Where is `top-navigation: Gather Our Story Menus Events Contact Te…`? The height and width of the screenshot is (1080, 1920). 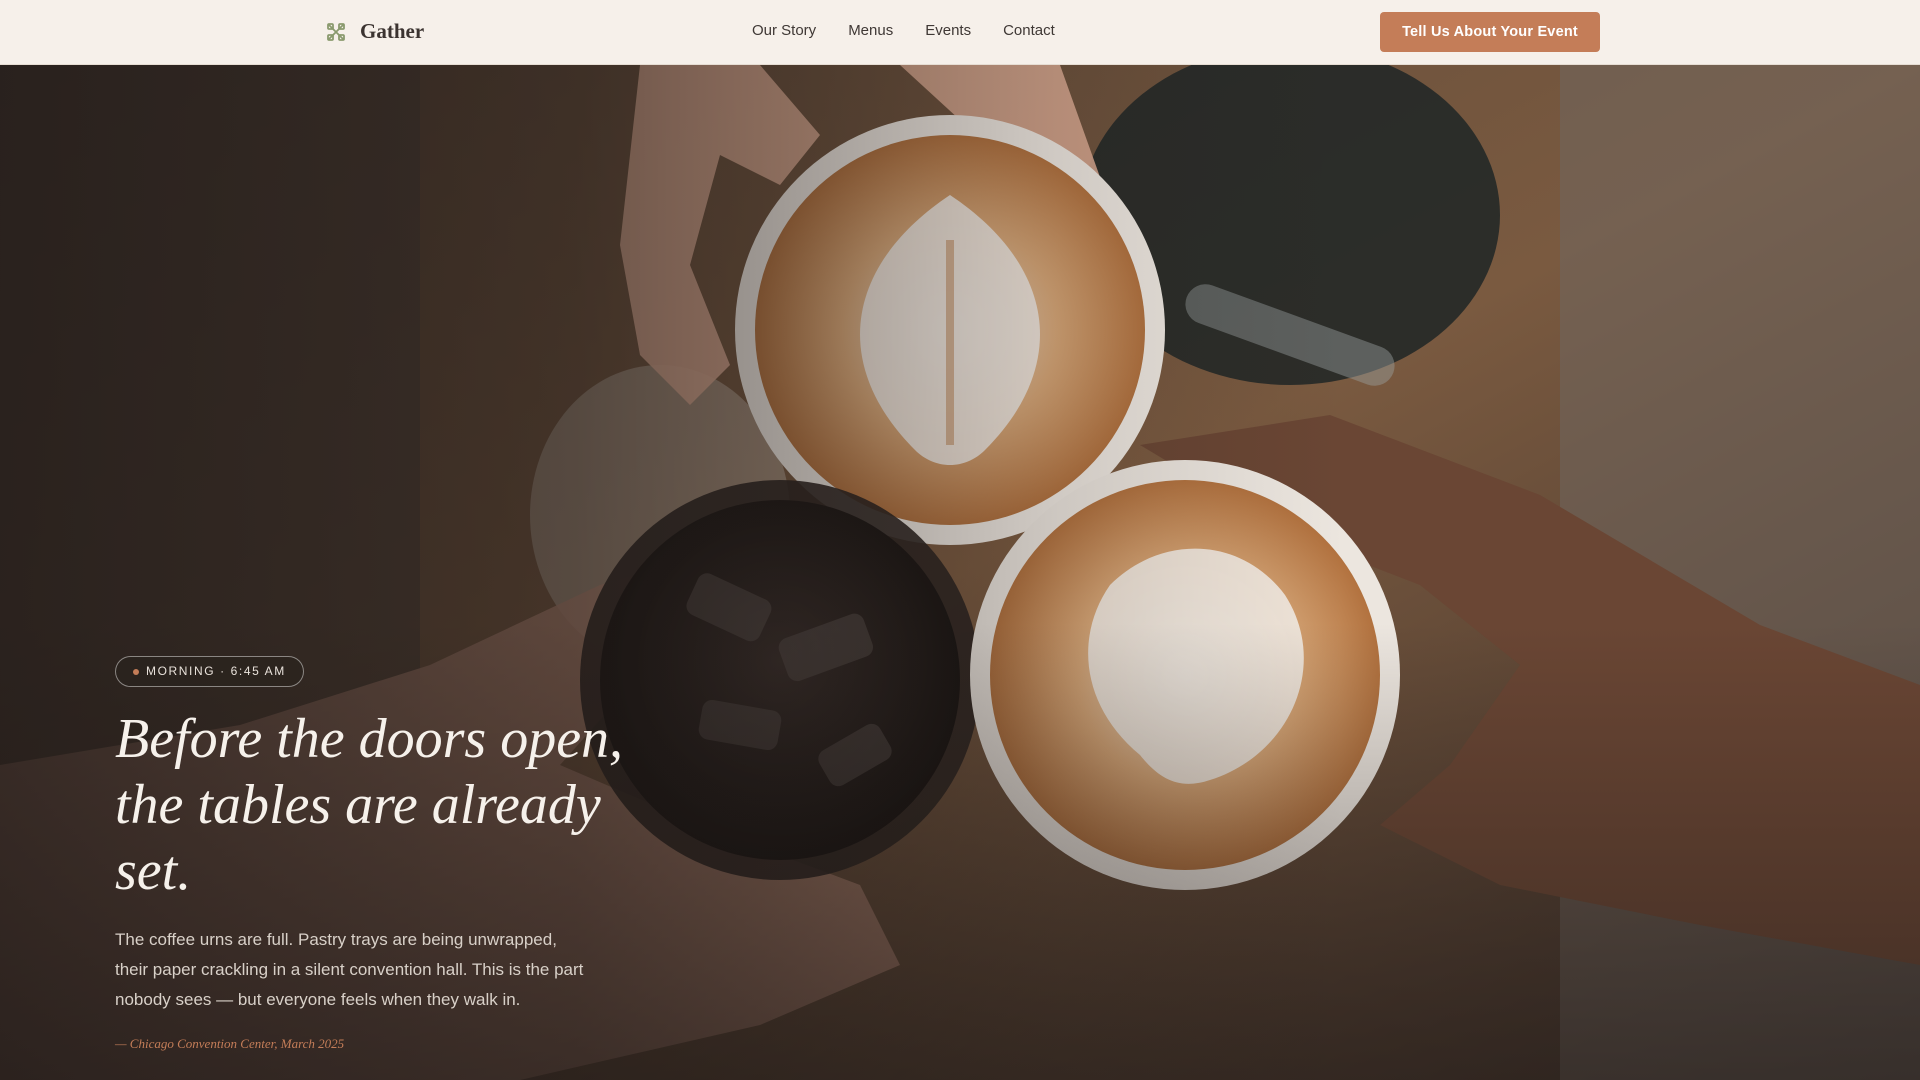
top-navigation: Gather Our Story Menus Events Contact Te… is located at coordinates (960, 32).